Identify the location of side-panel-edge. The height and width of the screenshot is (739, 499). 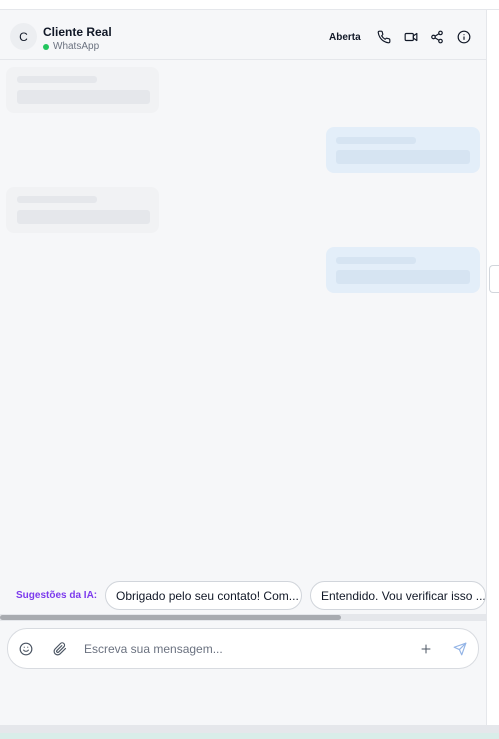
(492, 367).